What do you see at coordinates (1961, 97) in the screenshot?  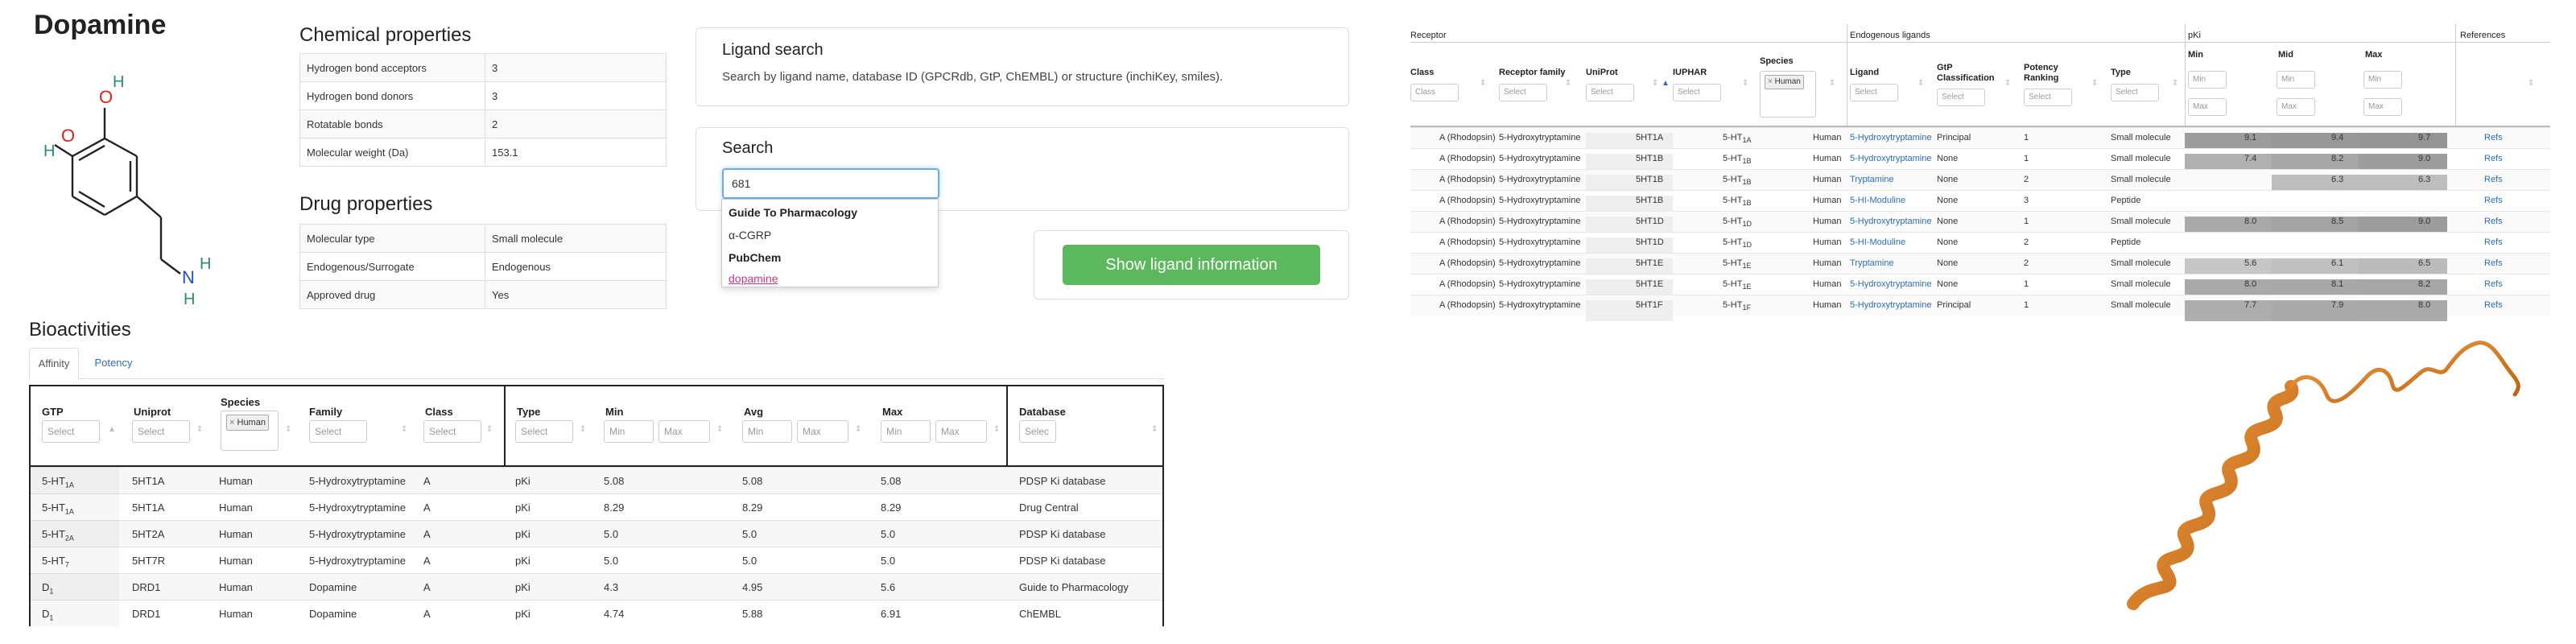 I see `filter-gtp-classification: Select` at bounding box center [1961, 97].